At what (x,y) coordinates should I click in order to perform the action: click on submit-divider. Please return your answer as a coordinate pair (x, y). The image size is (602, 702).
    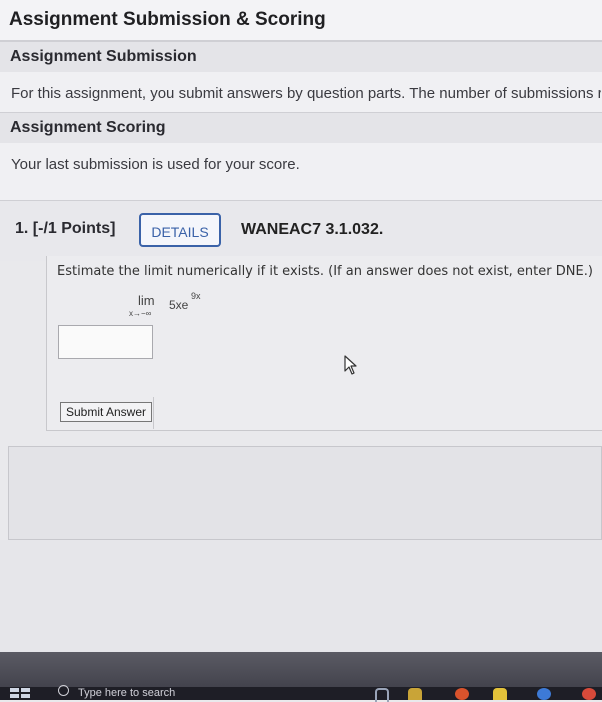
    Looking at the image, I should click on (159, 413).